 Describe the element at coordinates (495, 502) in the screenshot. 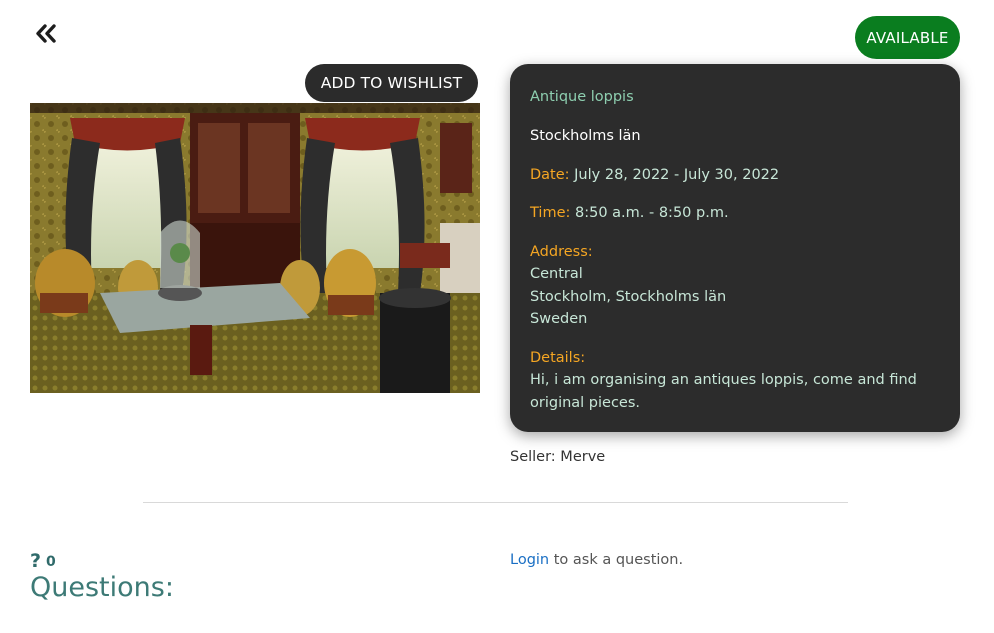

I see `divider` at that location.